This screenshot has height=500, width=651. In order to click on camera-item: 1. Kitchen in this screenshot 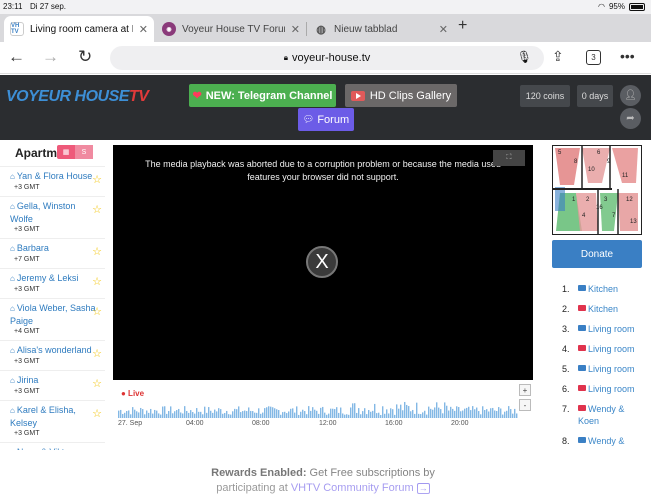, I will do `click(604, 289)`.